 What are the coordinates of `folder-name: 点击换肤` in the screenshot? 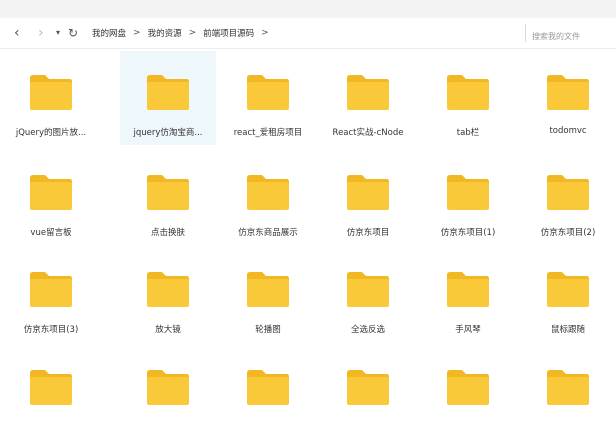 It's located at (167, 233).